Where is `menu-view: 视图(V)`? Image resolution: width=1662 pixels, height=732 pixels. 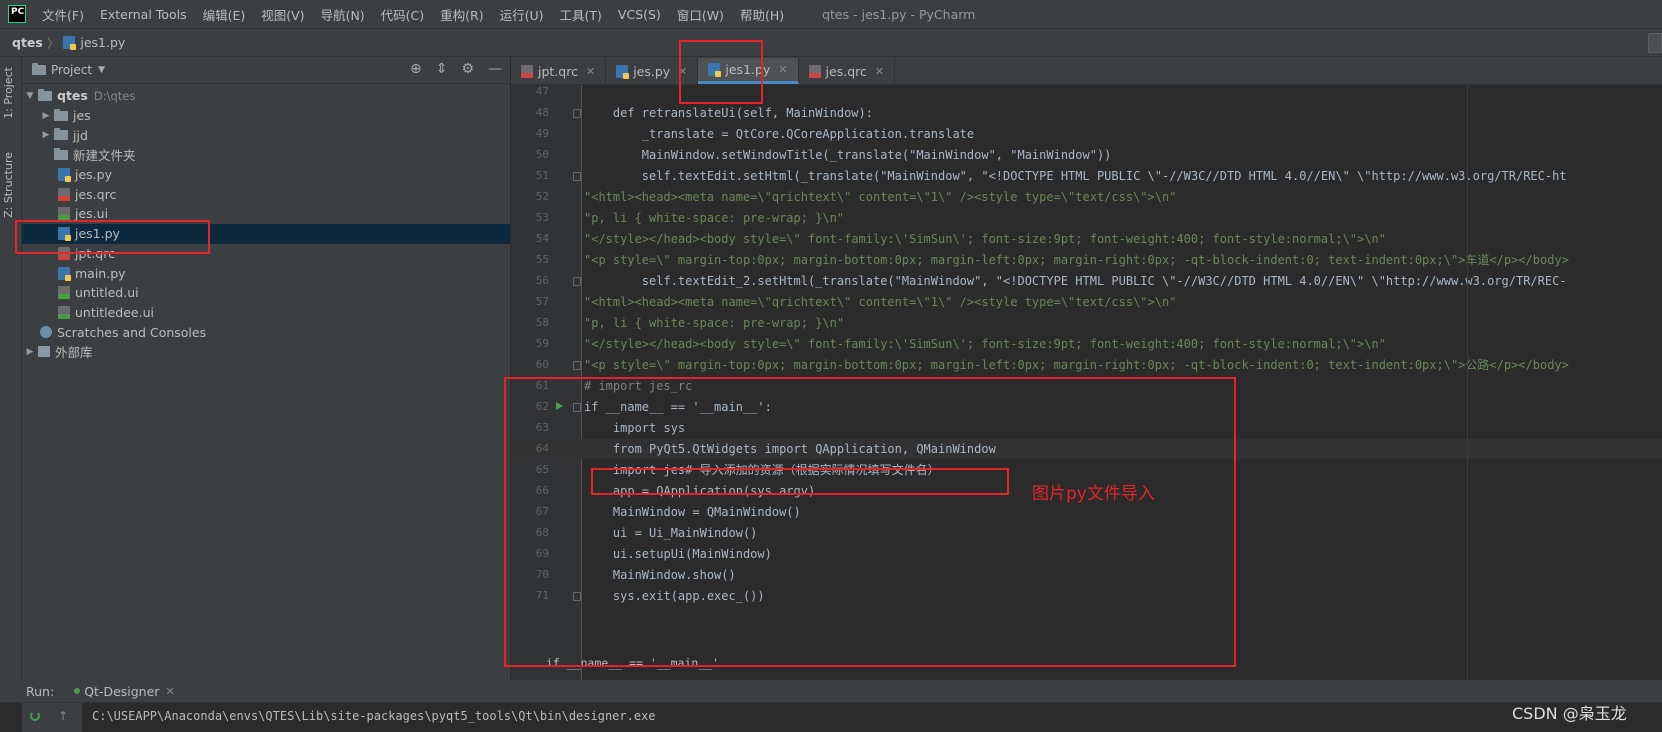 menu-view: 视图(V) is located at coordinates (282, 14).